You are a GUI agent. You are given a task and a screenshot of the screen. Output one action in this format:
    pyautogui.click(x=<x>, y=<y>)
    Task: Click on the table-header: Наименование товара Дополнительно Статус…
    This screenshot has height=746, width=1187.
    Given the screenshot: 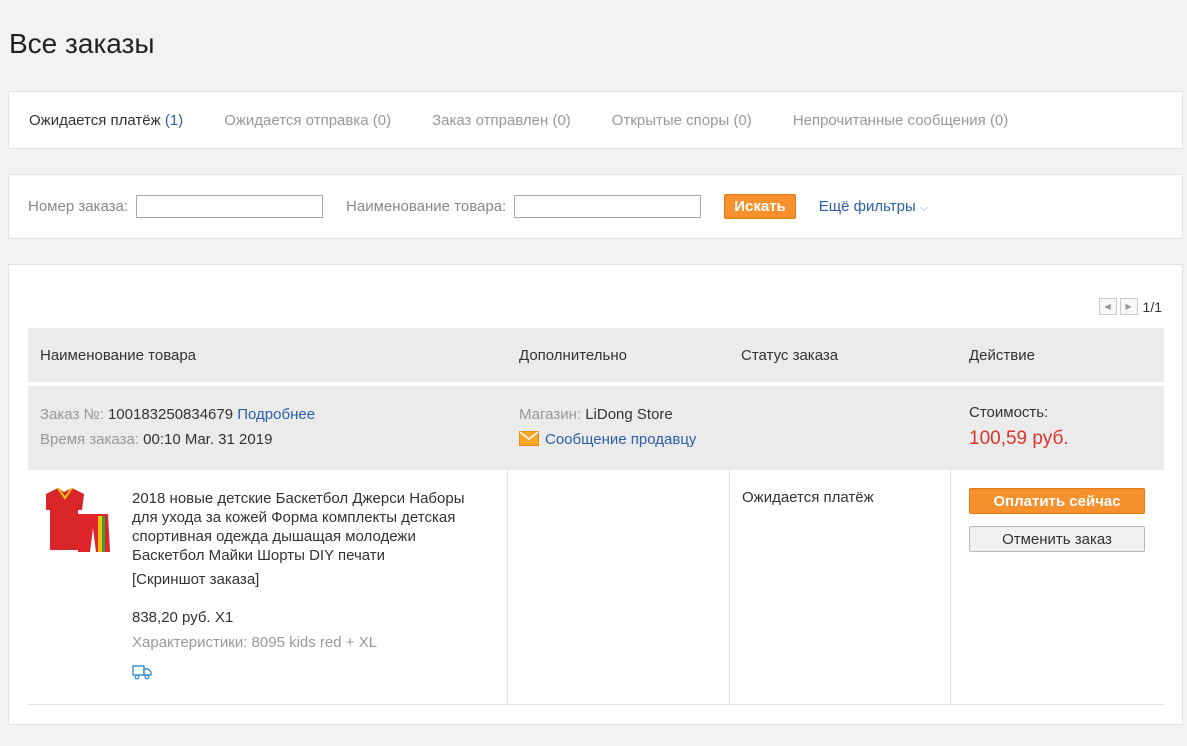 What is the action you would take?
    pyautogui.click(x=596, y=356)
    